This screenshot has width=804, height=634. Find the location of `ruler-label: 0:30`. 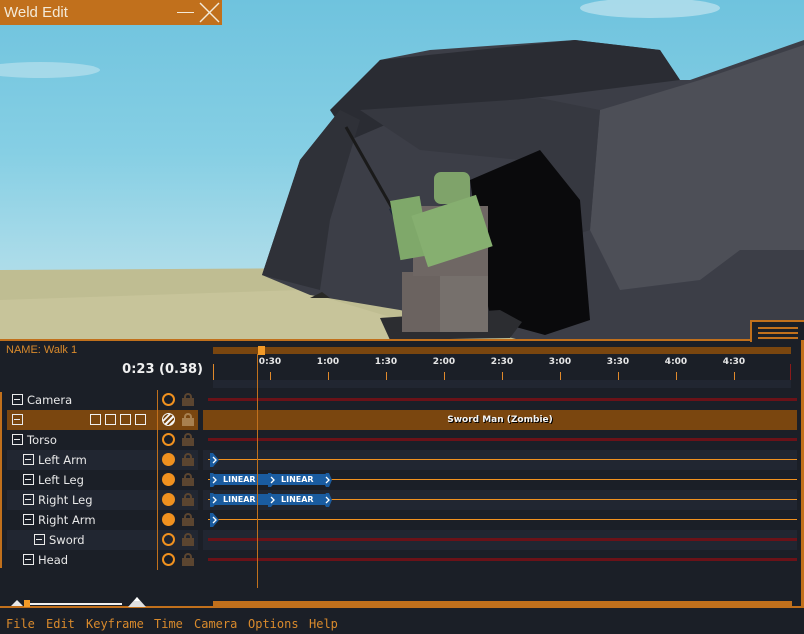

ruler-label: 0:30 is located at coordinates (270, 362).